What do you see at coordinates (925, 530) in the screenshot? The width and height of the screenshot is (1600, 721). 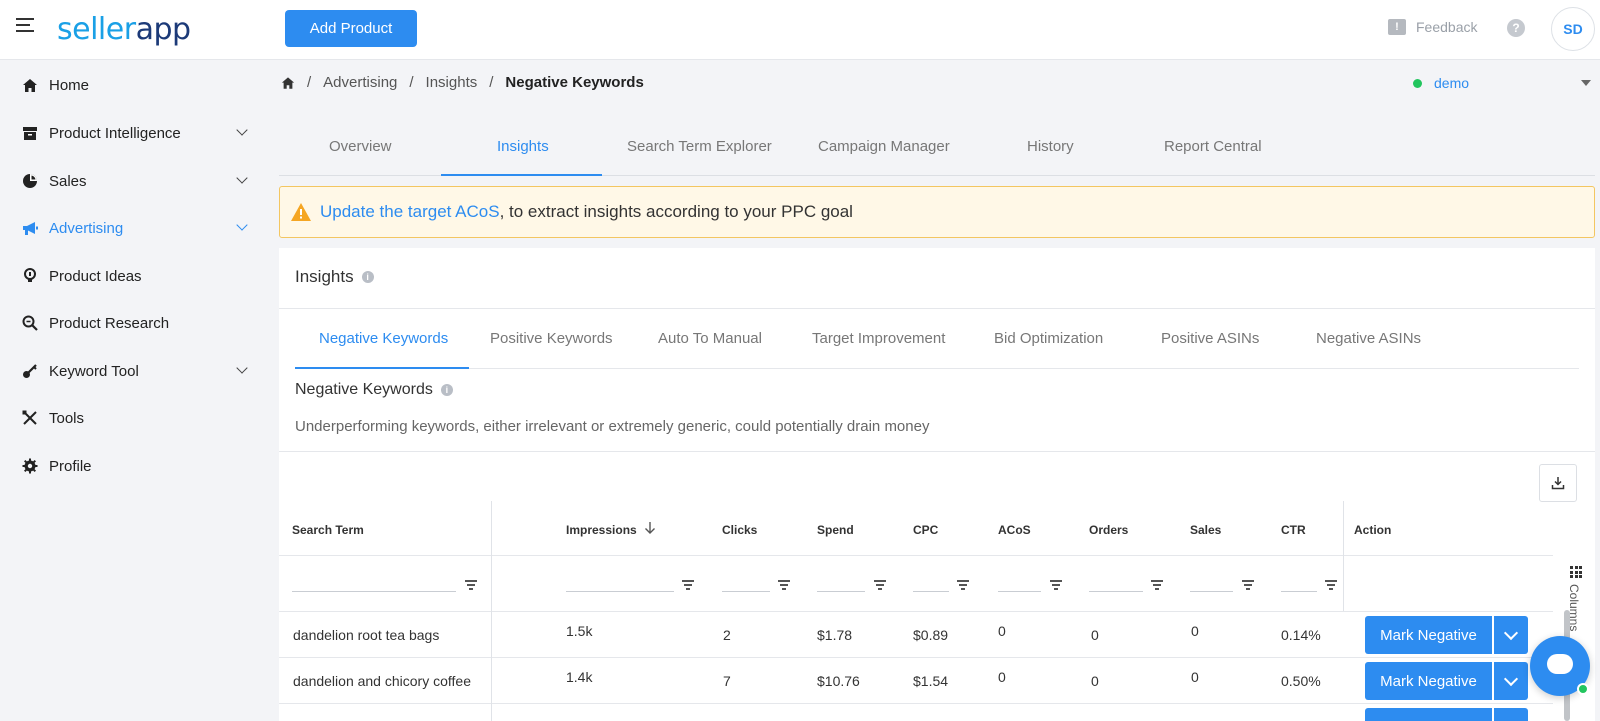 I see `column-header-cpc: CPC` at bounding box center [925, 530].